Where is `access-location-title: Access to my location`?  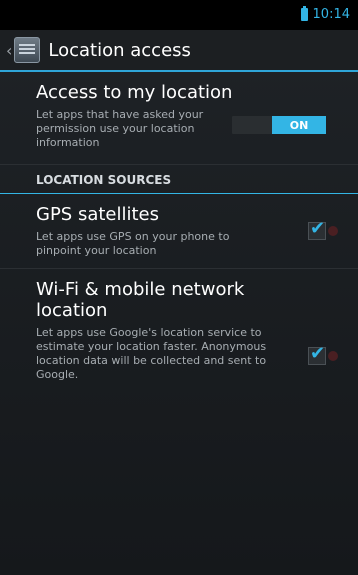
access-location-title: Access to my location is located at coordinates (134, 92).